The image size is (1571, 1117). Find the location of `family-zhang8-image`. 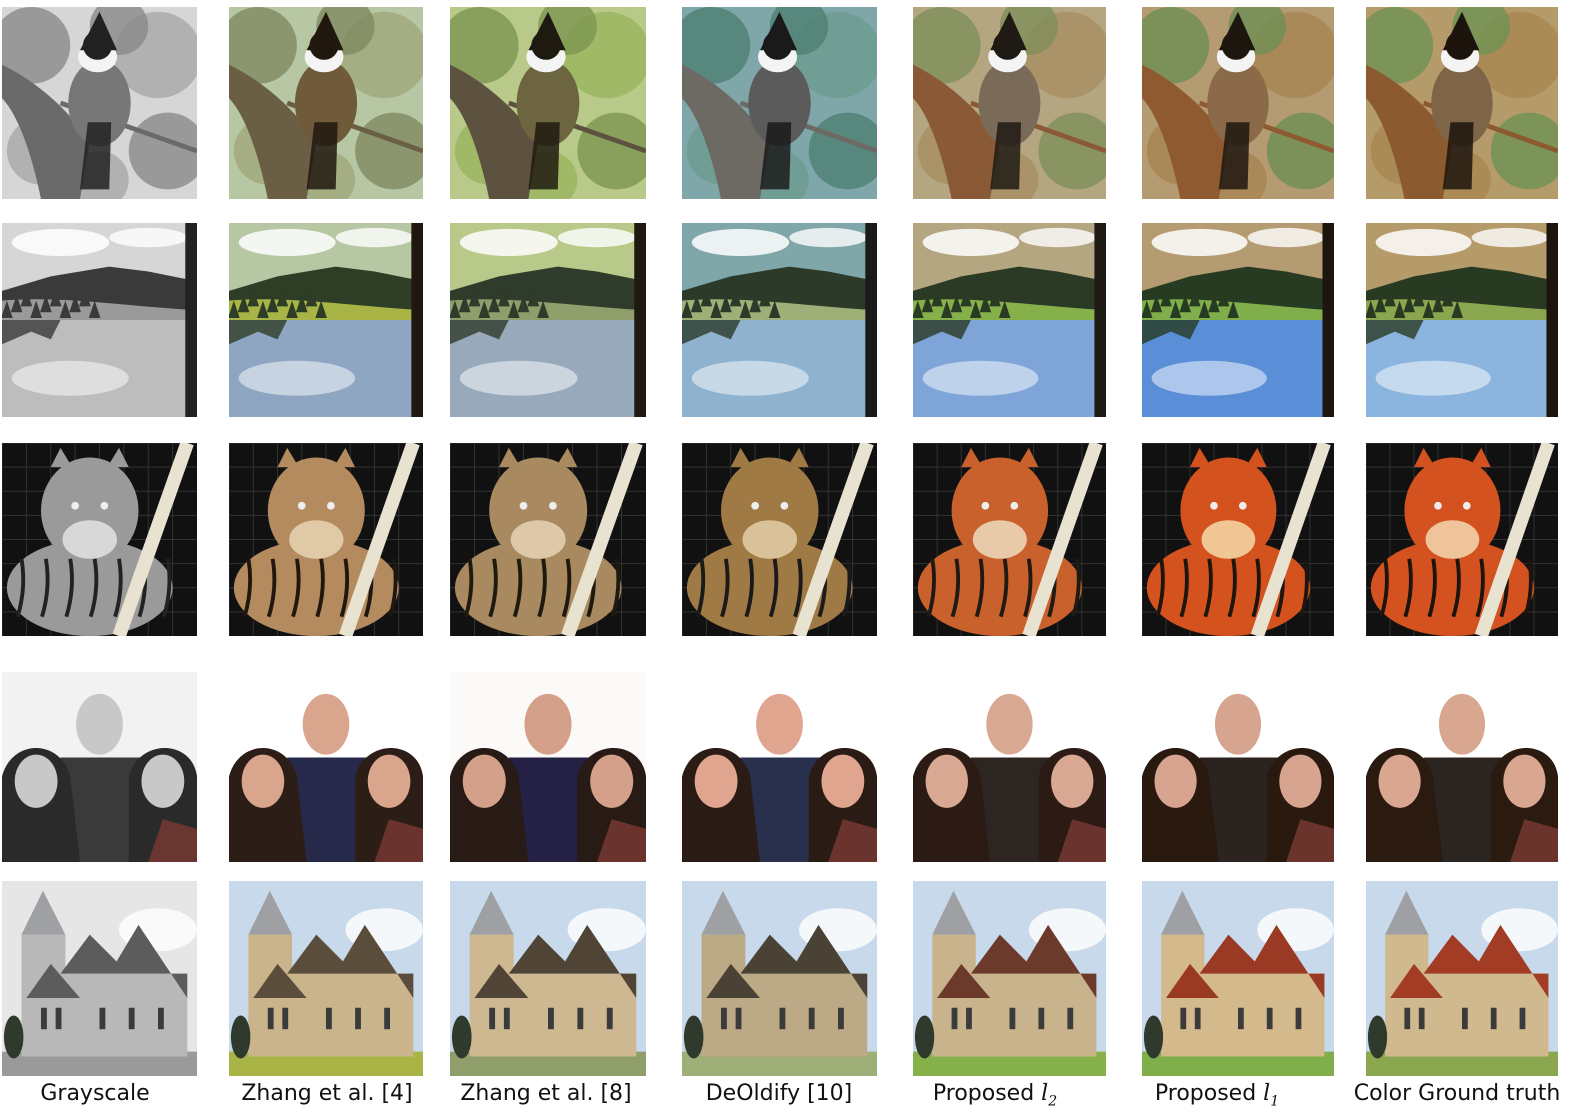

family-zhang8-image is located at coordinates (548, 767).